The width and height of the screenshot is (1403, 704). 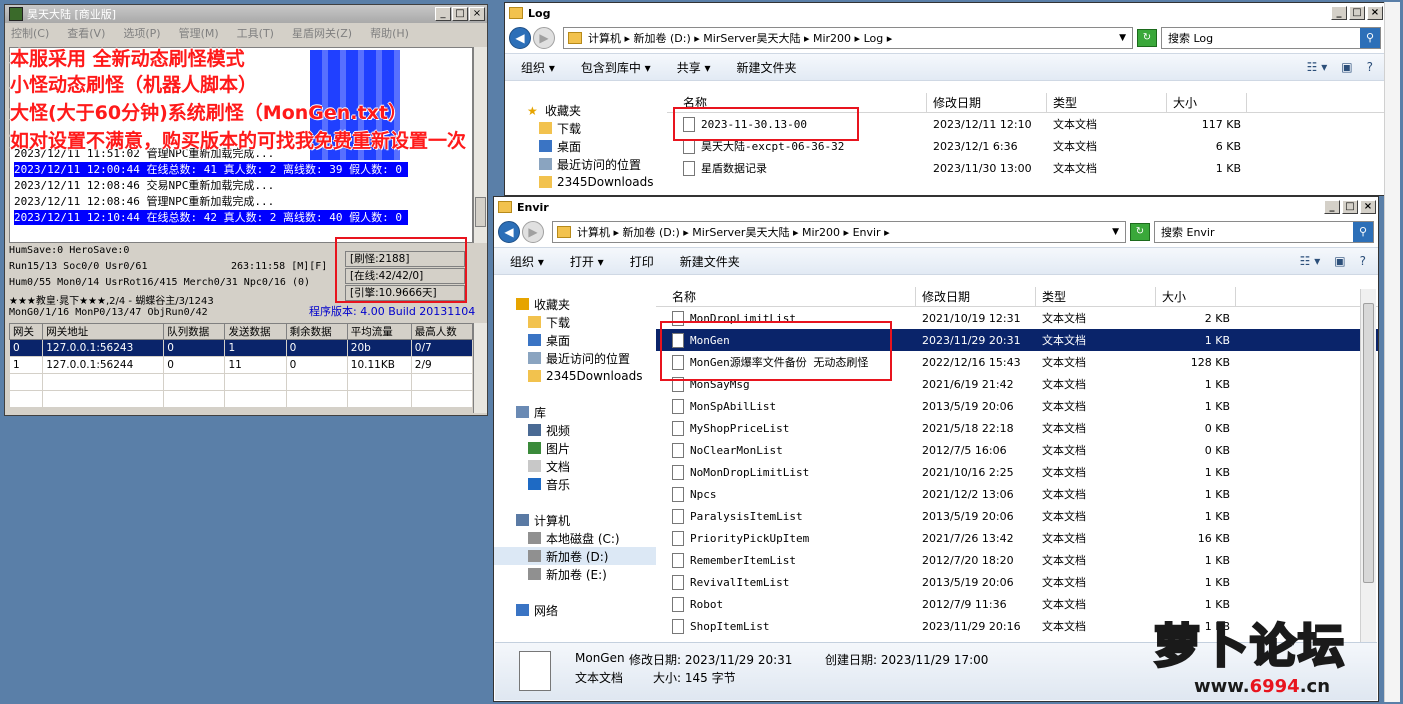 I want to click on nav-2345downloads: 2345Downloads, so click(x=586, y=182).